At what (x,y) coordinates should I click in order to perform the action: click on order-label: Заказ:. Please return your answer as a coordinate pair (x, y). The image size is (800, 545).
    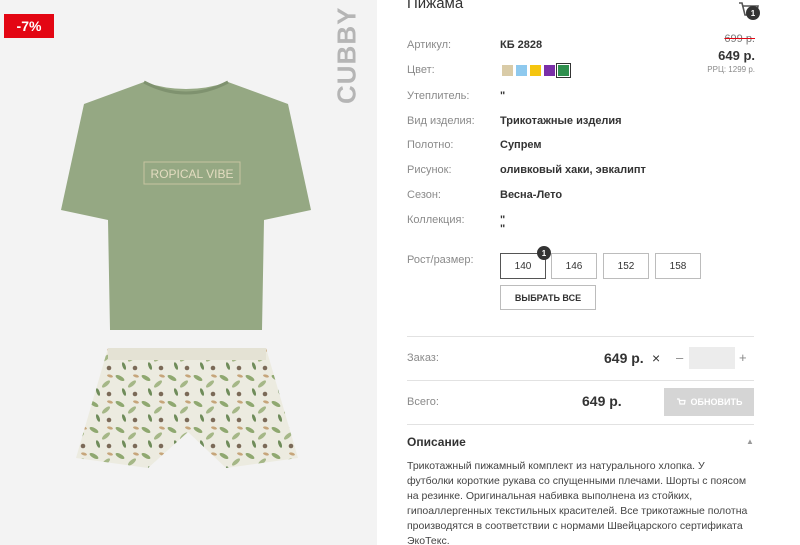
    Looking at the image, I should click on (423, 358).